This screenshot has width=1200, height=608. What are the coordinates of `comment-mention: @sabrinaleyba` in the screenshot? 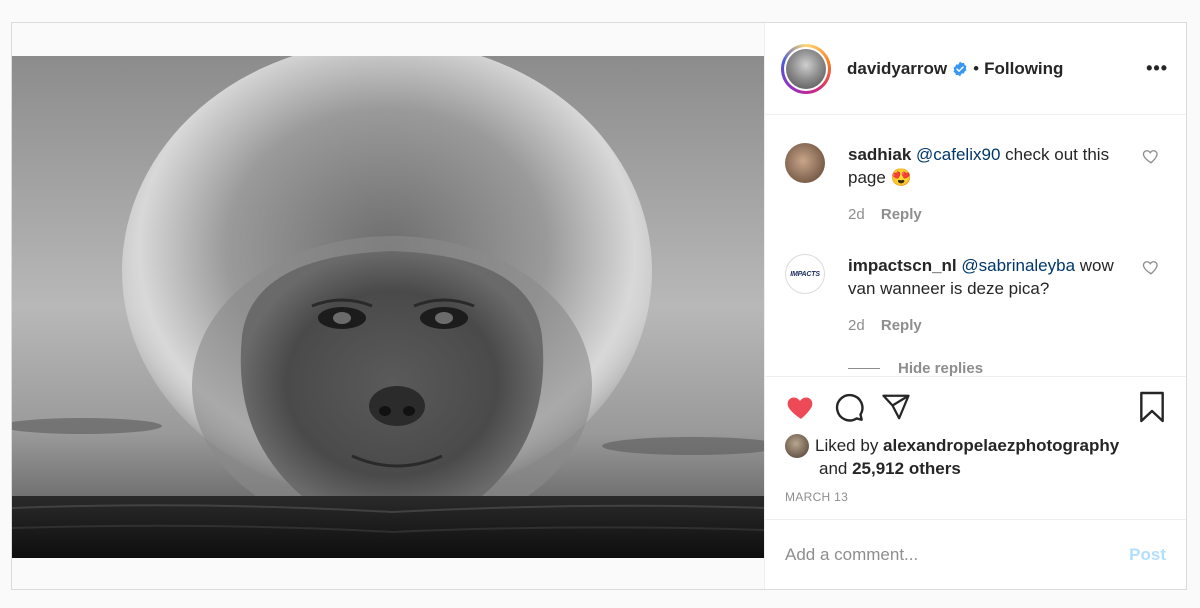 It's located at (1018, 265).